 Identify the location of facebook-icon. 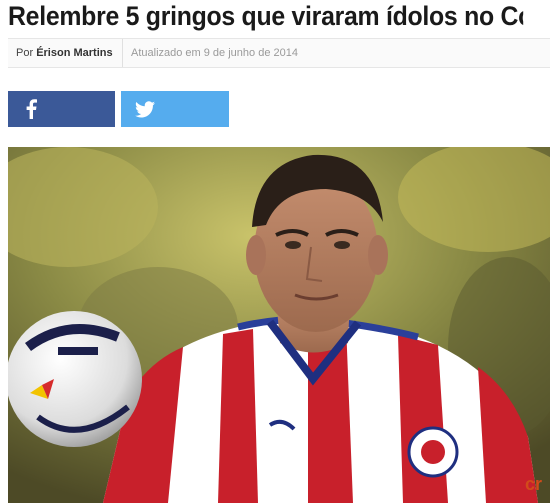
(31, 109).